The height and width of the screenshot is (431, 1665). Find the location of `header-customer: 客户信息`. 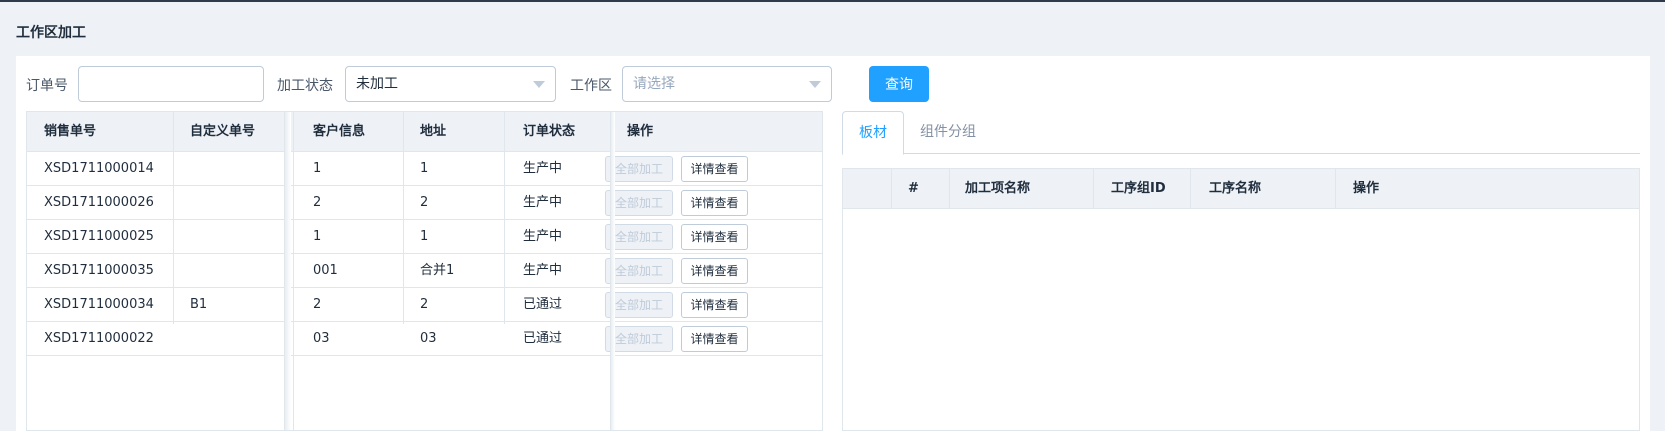

header-customer: 客户信息 is located at coordinates (339, 131).